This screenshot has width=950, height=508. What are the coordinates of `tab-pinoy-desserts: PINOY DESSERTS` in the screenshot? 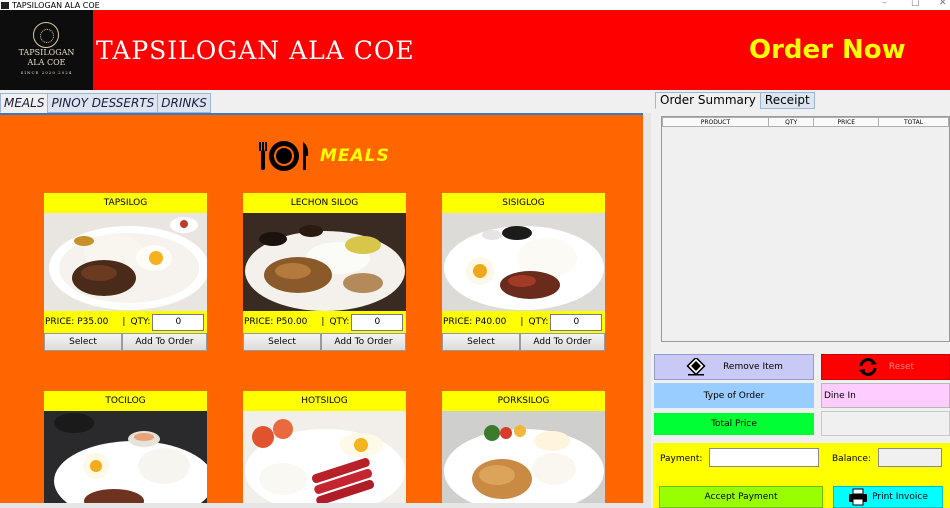 It's located at (103, 103).